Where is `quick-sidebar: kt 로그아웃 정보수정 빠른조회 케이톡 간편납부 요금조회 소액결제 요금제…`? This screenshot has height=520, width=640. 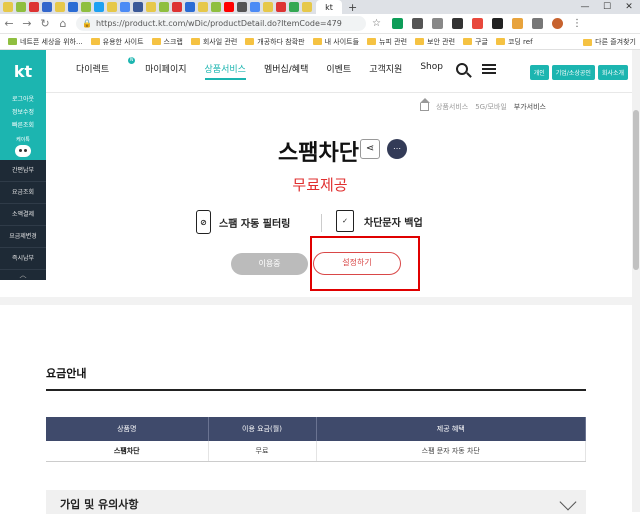 quick-sidebar: kt 로그아웃 정보수정 빠른조회 케이톡 간편납부 요금조회 소액결제 요금제… is located at coordinates (23, 165).